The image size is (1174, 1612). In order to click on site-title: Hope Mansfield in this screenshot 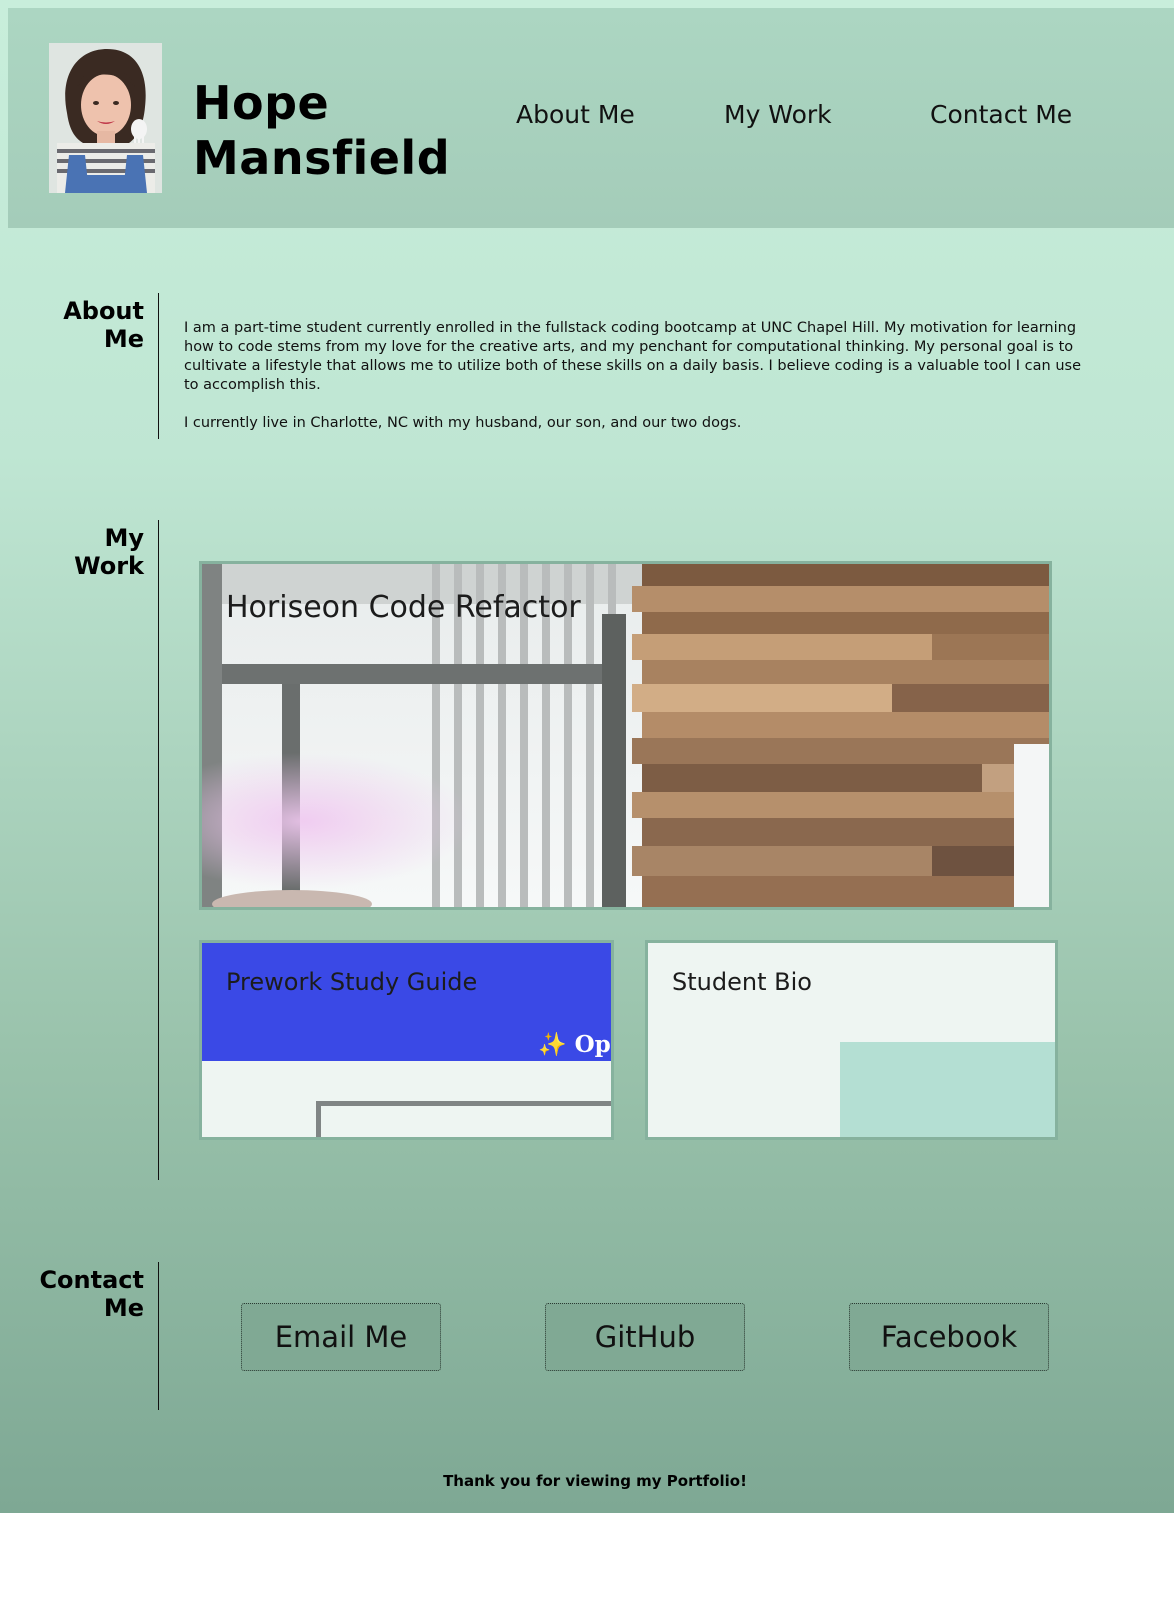, I will do `click(321, 131)`.